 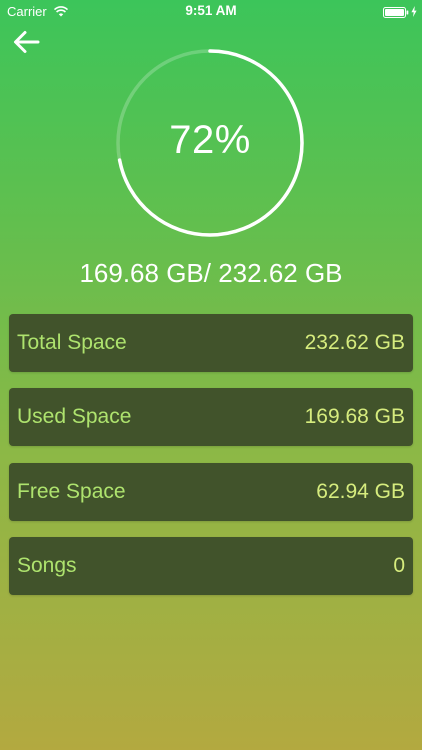 What do you see at coordinates (360, 491) in the screenshot?
I see `stat-value: 62.94 GB` at bounding box center [360, 491].